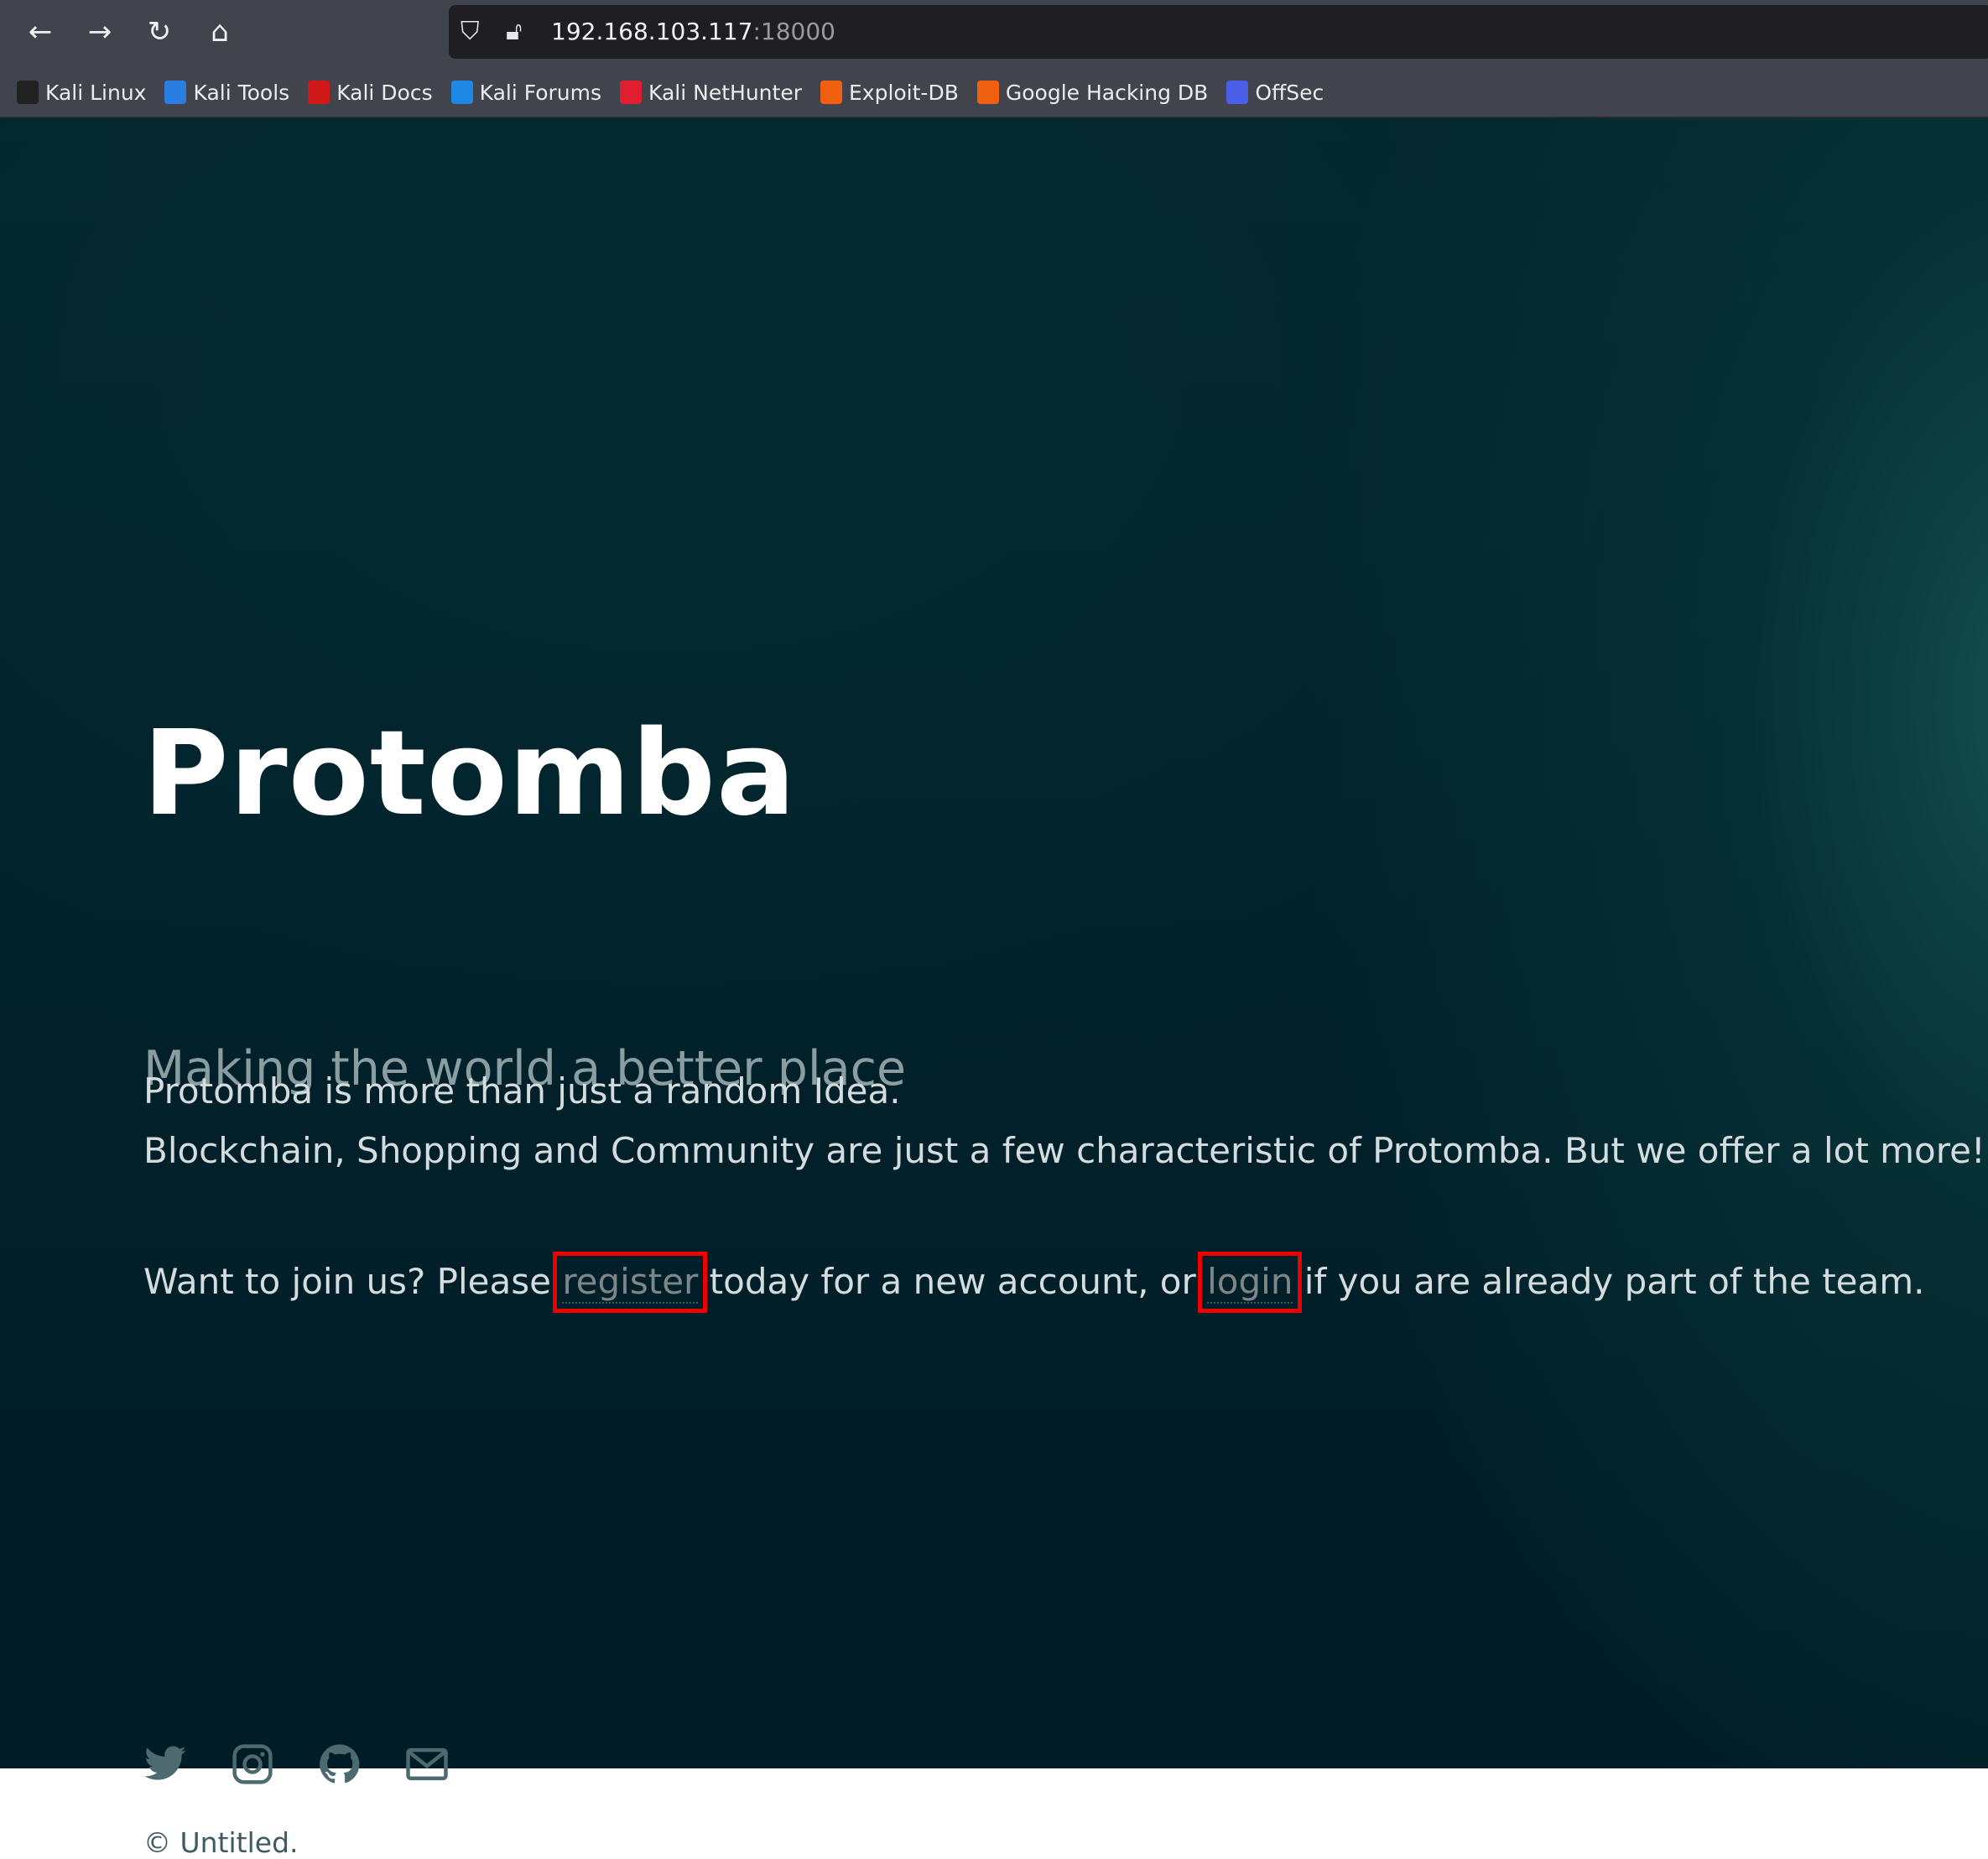 This screenshot has height=1859, width=1988. I want to click on bookmark-item: Kali Forums, so click(526, 92).